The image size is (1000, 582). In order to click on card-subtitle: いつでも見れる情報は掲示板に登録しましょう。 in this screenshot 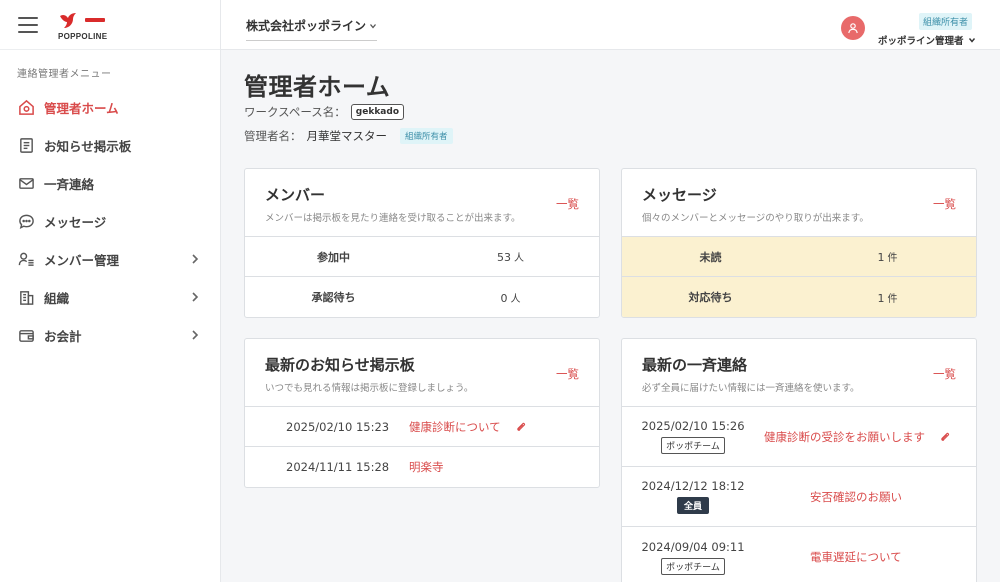, I will do `click(369, 388)`.